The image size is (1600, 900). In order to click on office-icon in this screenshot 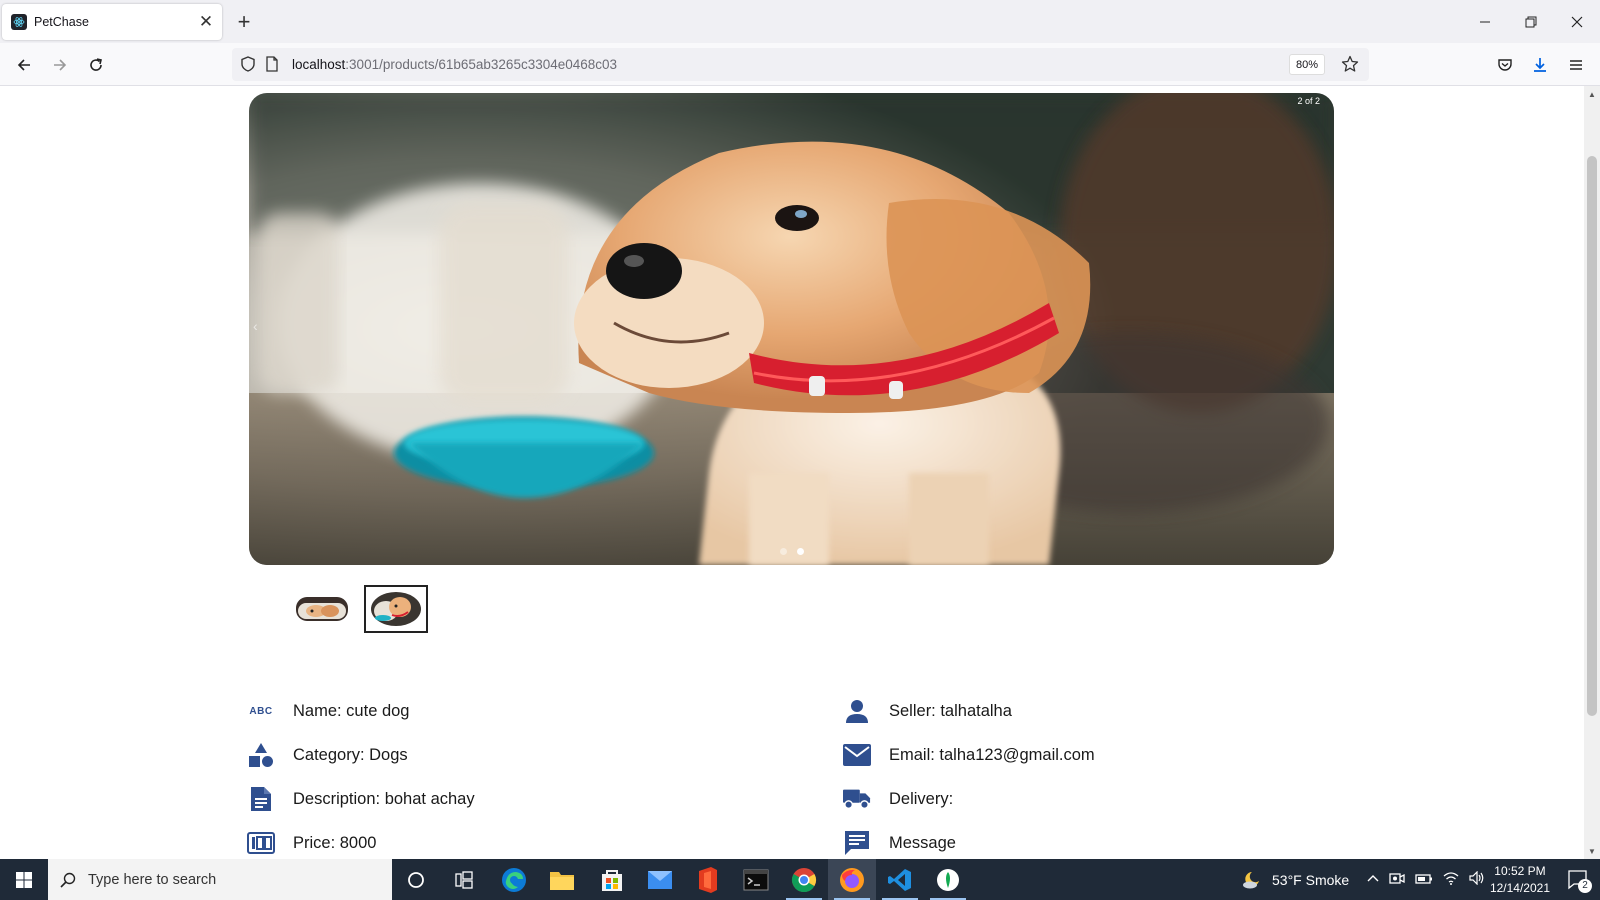, I will do `click(708, 879)`.